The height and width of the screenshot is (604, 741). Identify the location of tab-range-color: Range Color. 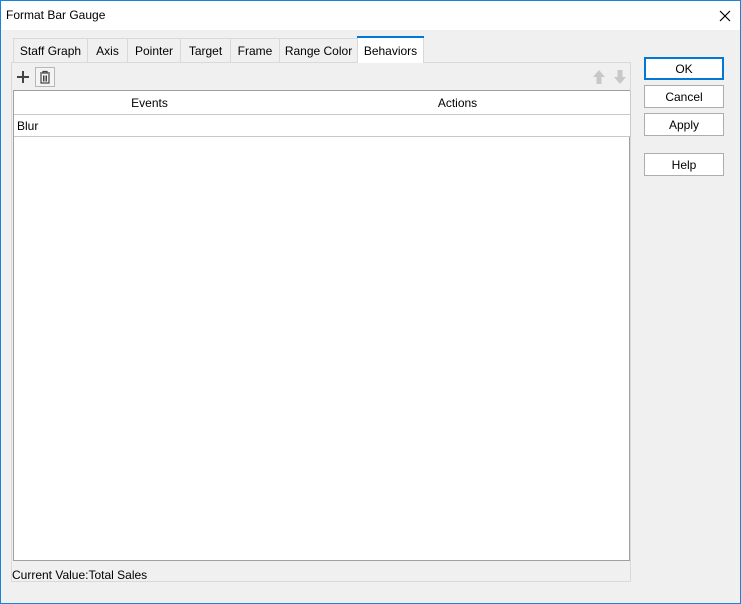
(318, 50).